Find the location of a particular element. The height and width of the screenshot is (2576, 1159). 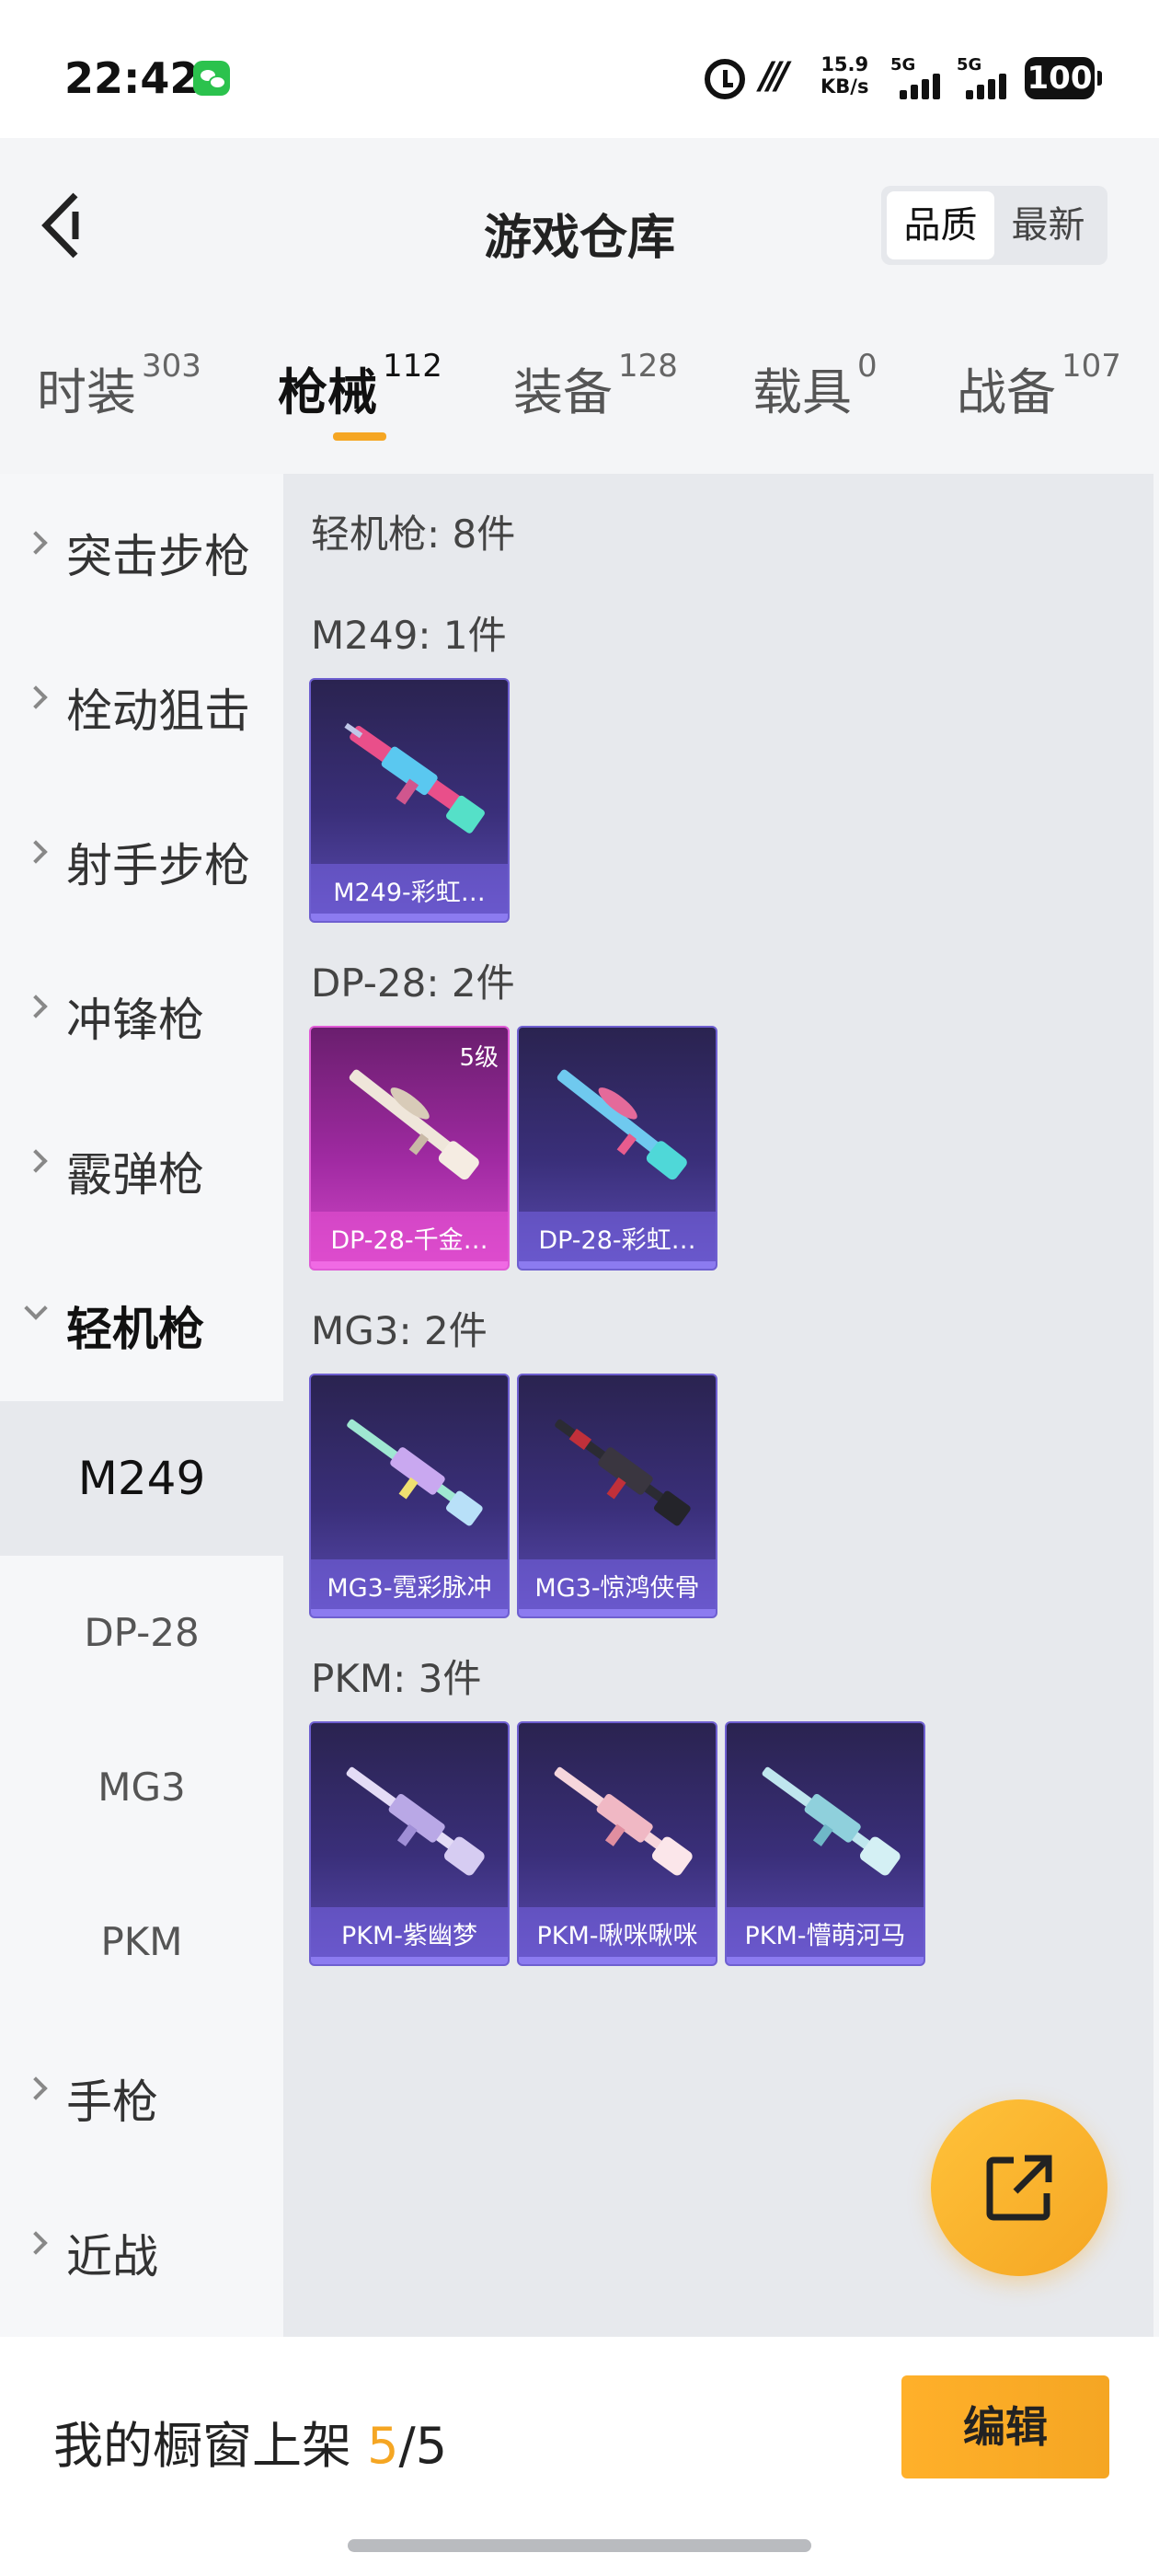

item-name: PKM-紫幽梦 is located at coordinates (409, 1936).